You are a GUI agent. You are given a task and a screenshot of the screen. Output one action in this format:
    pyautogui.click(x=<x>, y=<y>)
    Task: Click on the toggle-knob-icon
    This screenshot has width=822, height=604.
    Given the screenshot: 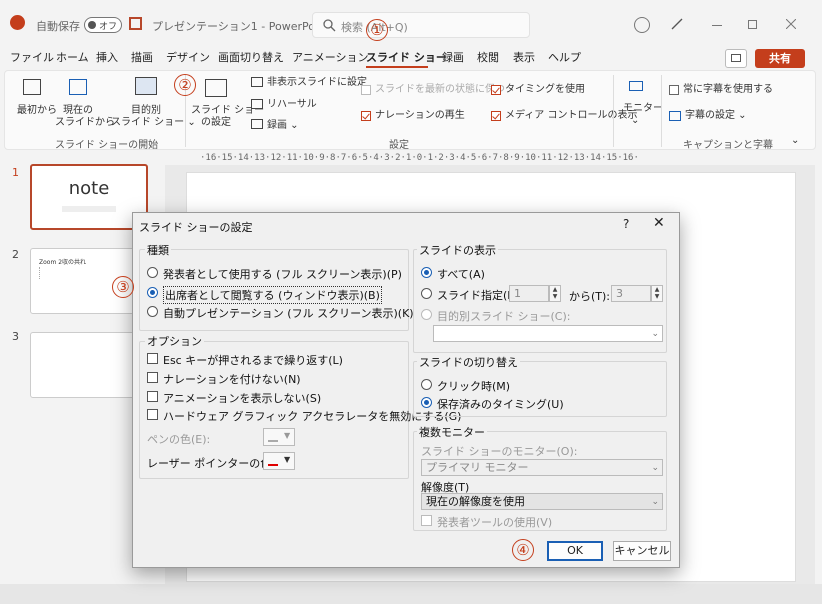 What is the action you would take?
    pyautogui.click(x=92, y=25)
    